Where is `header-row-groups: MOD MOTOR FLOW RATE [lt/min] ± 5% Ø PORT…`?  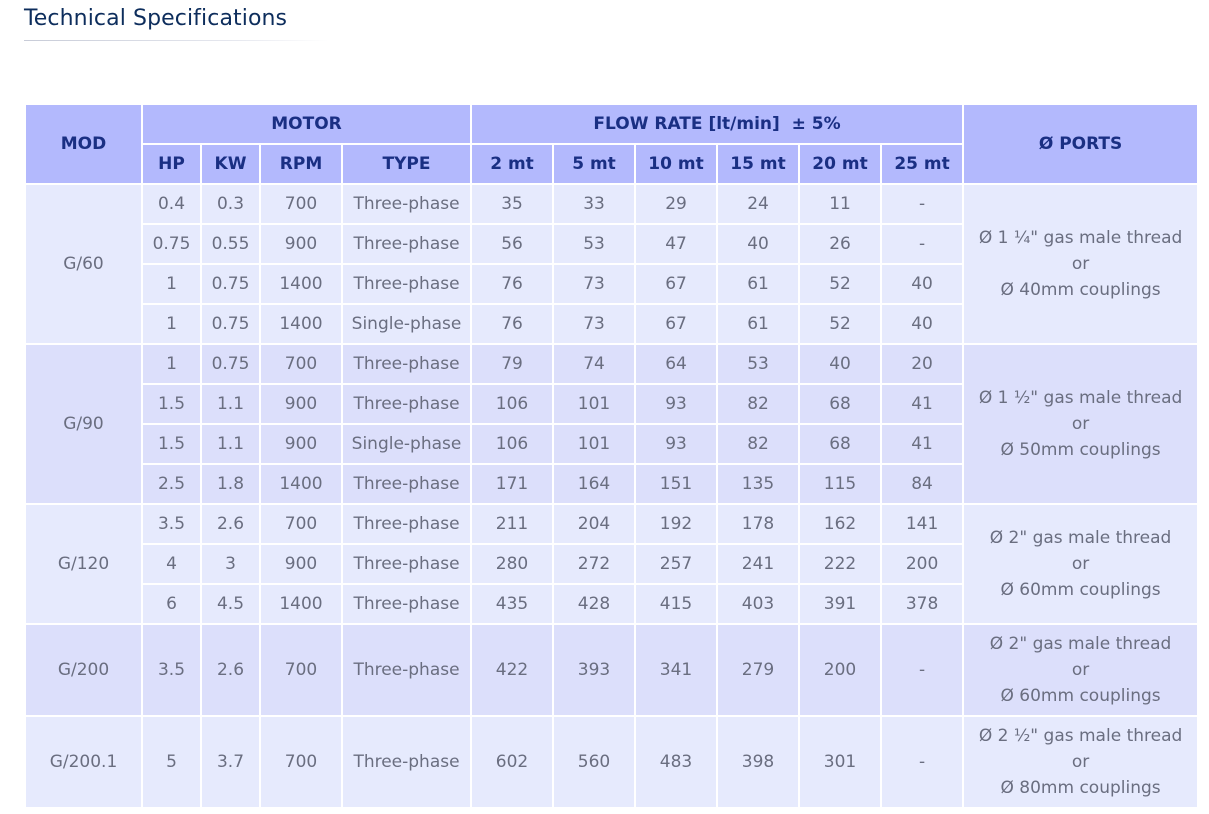 header-row-groups: MOD MOTOR FLOW RATE [lt/min] ± 5% Ø PORT… is located at coordinates (612, 144).